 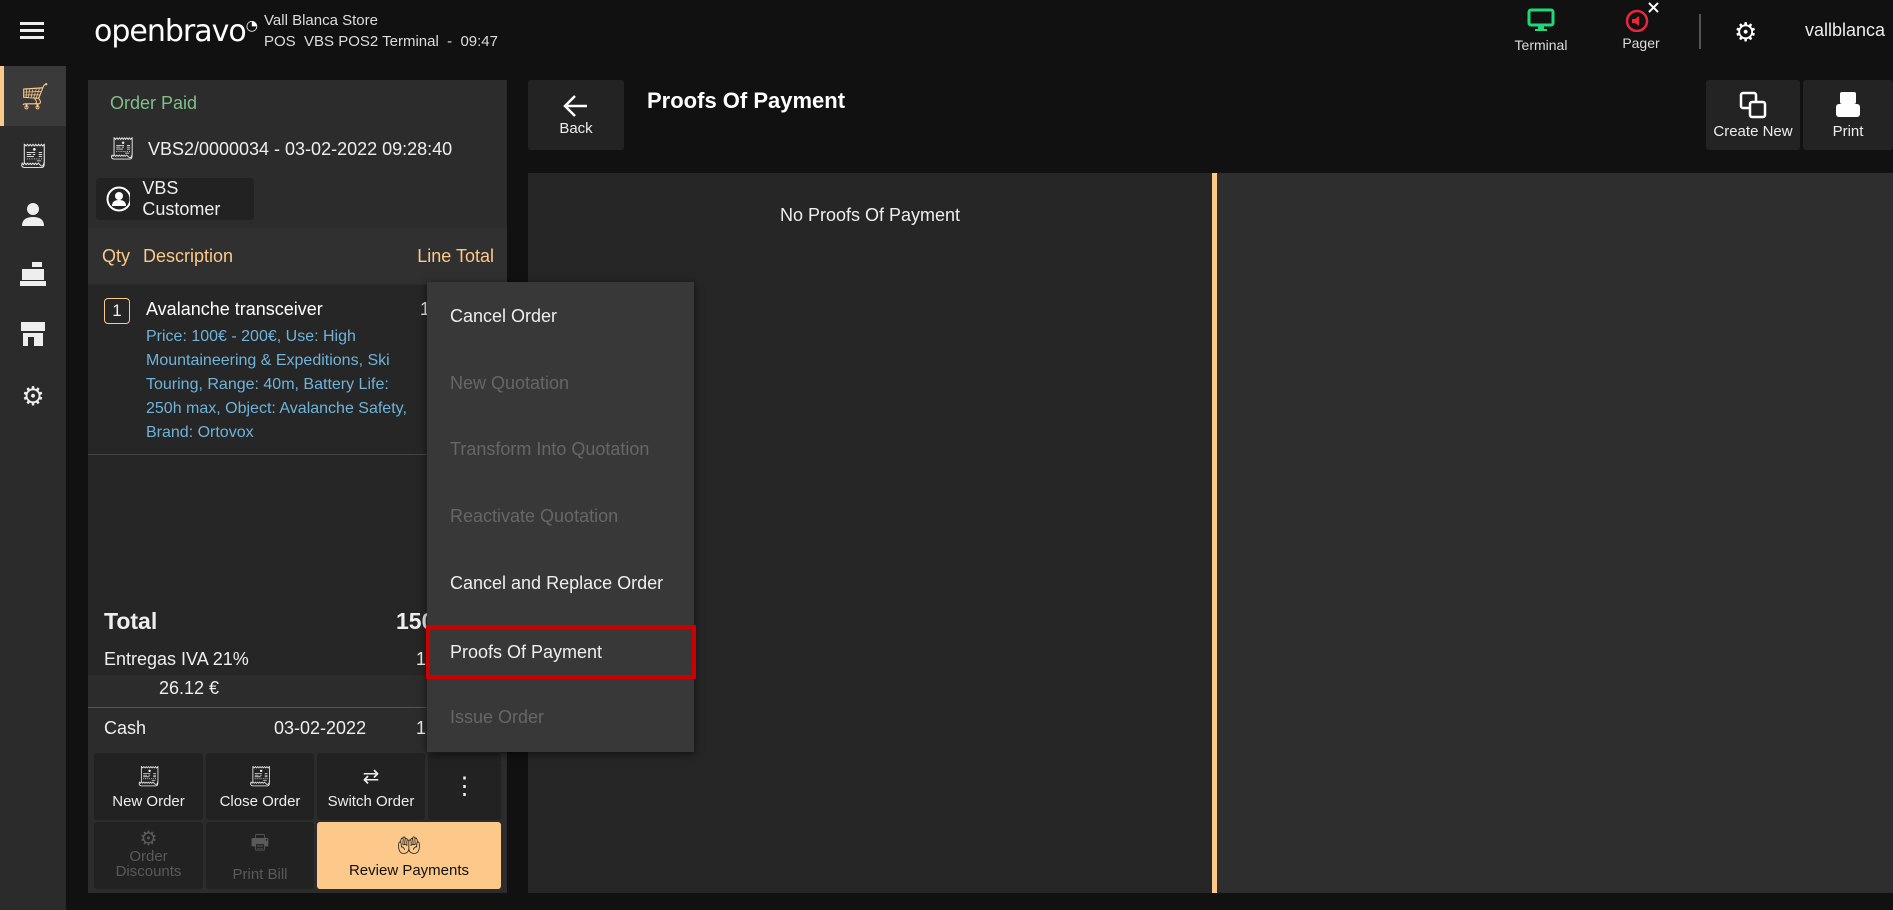 I want to click on nav-store, so click(x=33, y=336).